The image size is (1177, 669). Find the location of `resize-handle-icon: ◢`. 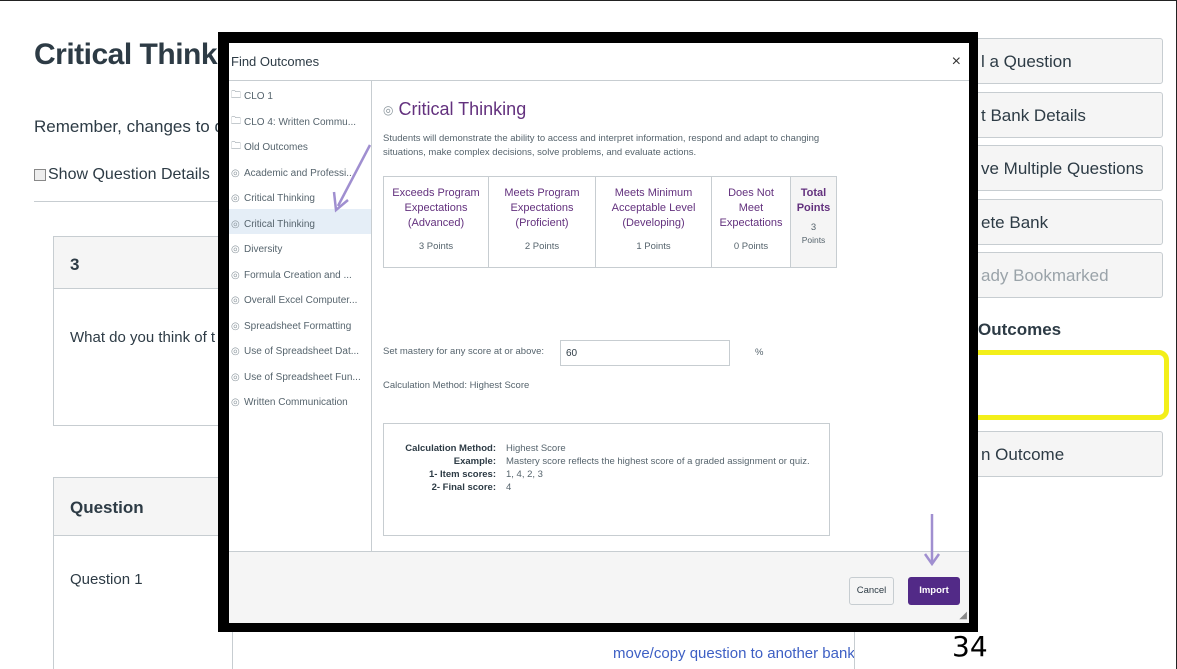

resize-handle-icon: ◢ is located at coordinates (963, 615).